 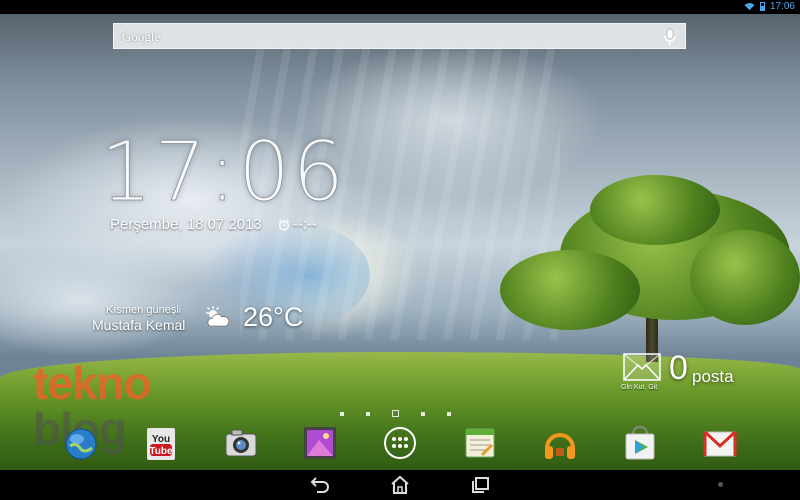 What do you see at coordinates (222, 172) in the screenshot?
I see `clock-widget: 17:06` at bounding box center [222, 172].